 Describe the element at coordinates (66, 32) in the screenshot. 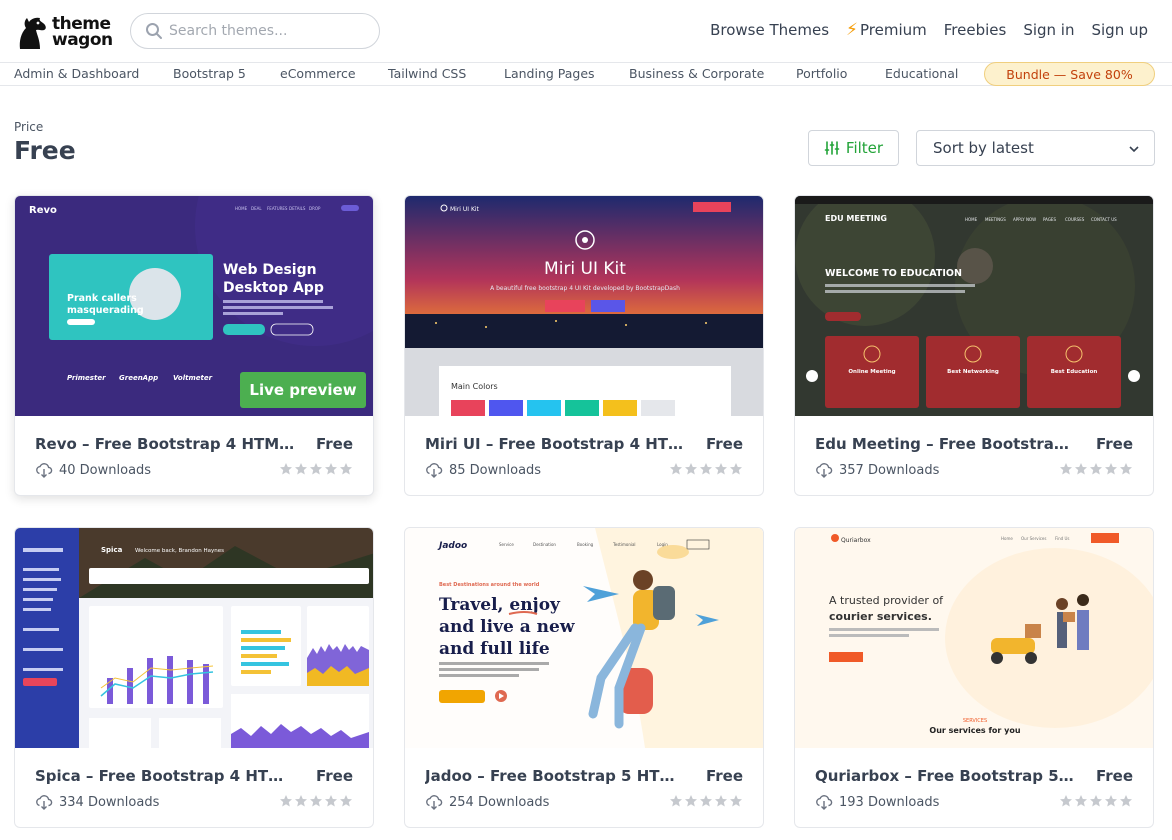

I see `themewagon-logo: theme wagon` at that location.